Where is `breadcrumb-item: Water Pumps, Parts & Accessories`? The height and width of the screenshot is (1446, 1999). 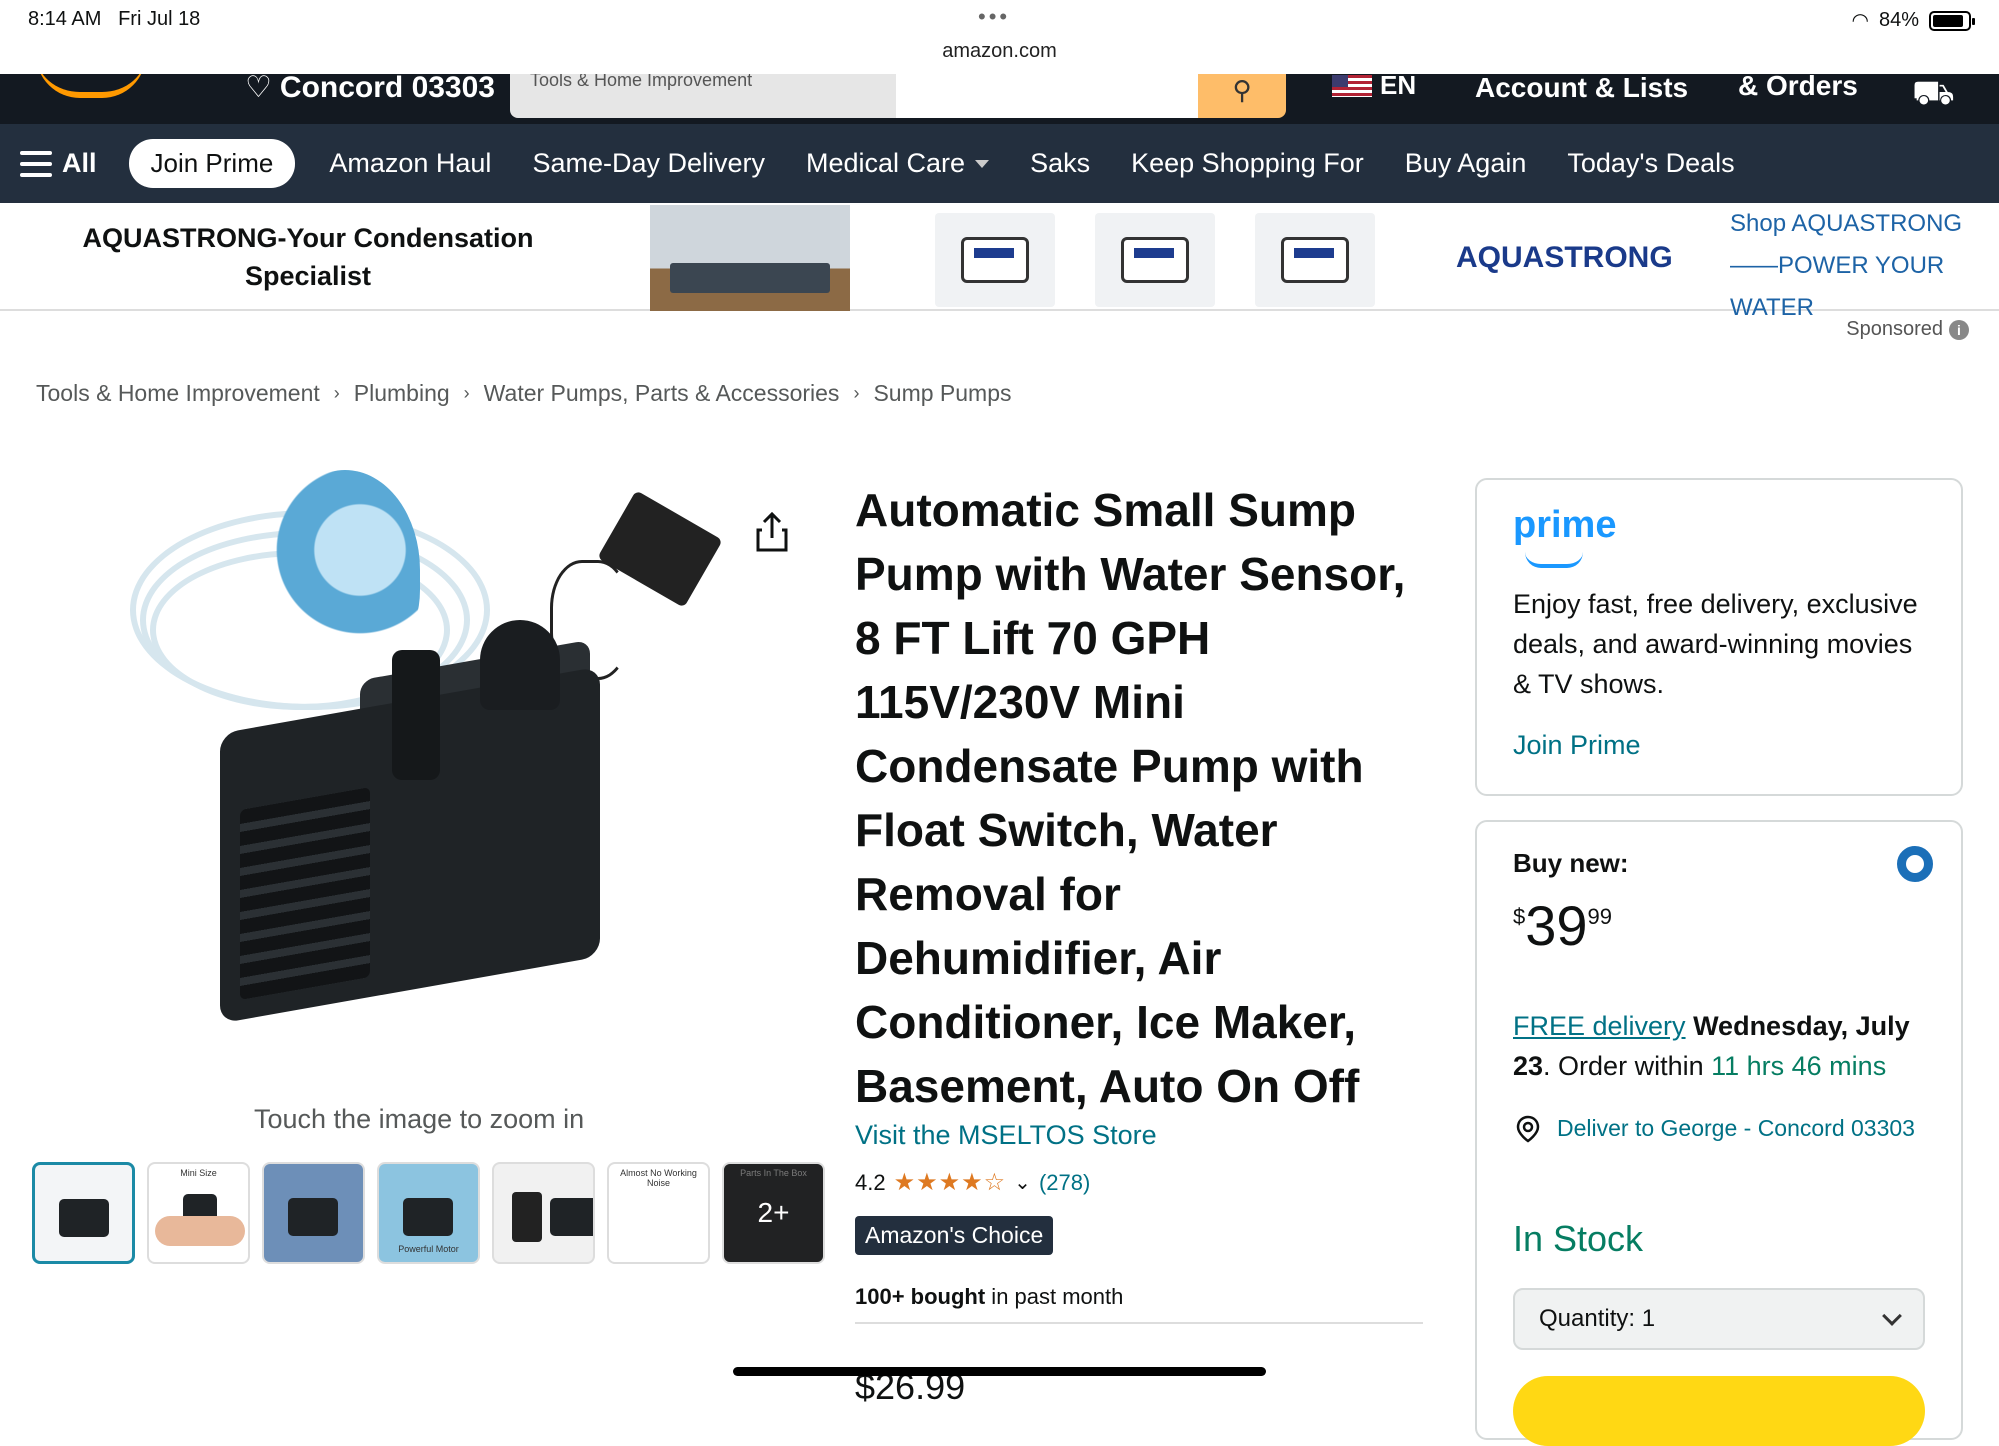 breadcrumb-item: Water Pumps, Parts & Accessories is located at coordinates (662, 393).